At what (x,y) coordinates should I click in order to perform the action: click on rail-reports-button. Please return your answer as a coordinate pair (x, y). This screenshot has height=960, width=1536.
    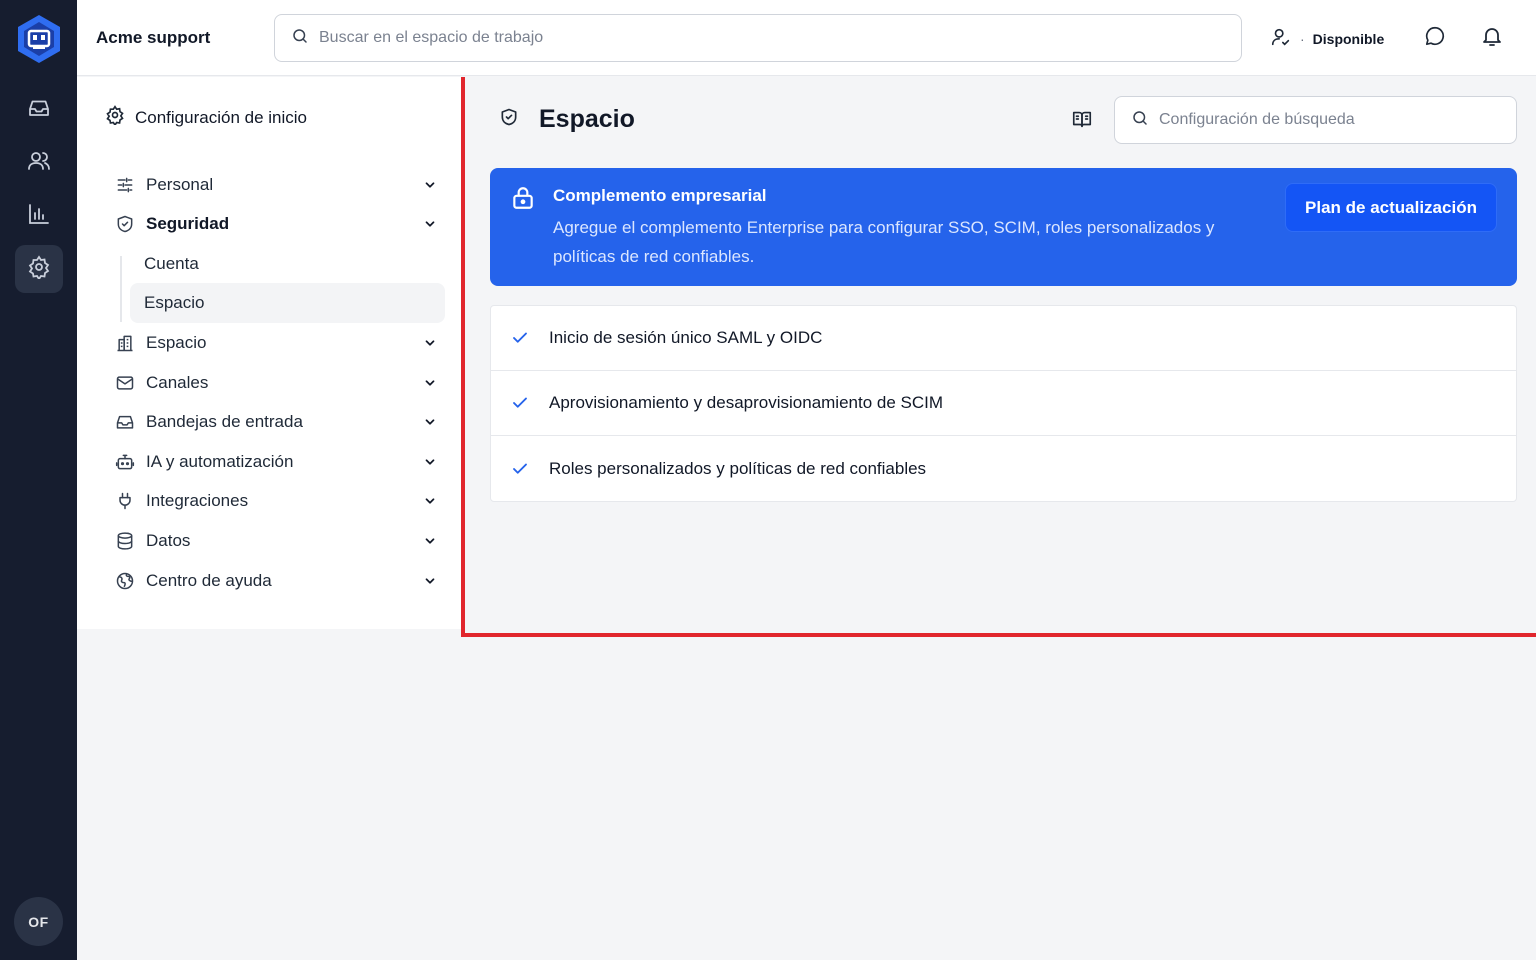
    Looking at the image, I should click on (39, 216).